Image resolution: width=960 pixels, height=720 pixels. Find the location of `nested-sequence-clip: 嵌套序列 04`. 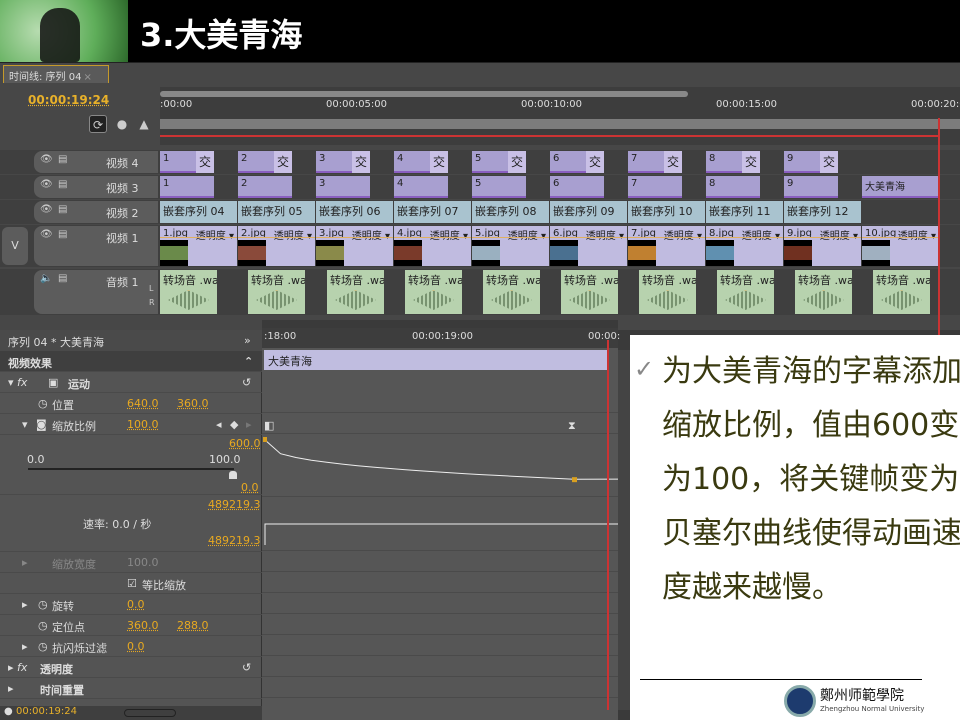

nested-sequence-clip: 嵌套序列 04 is located at coordinates (198, 212).